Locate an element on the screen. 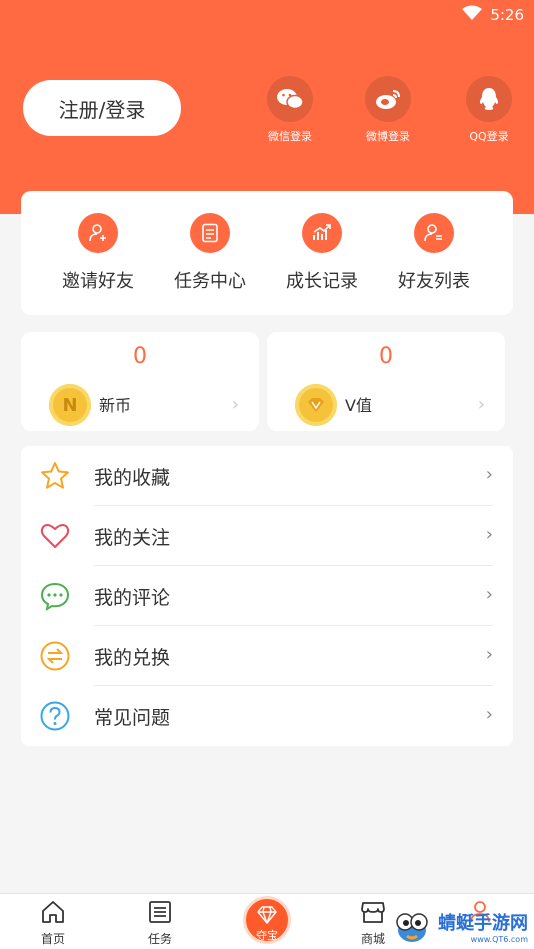 This screenshot has width=534, height=949. exchange-icon is located at coordinates (55, 656).